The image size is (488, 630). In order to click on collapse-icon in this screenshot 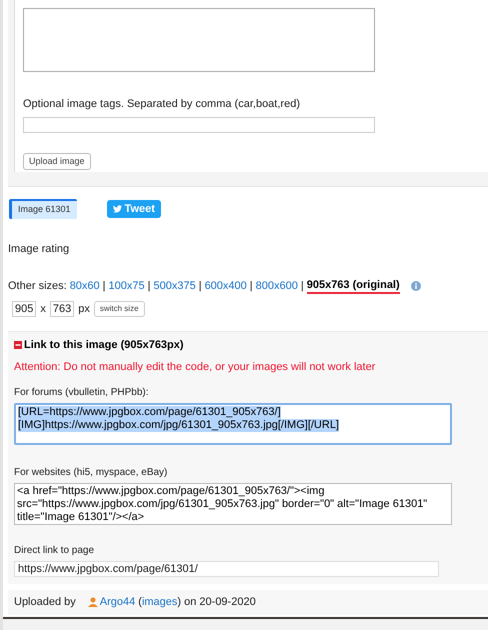, I will do `click(18, 345)`.